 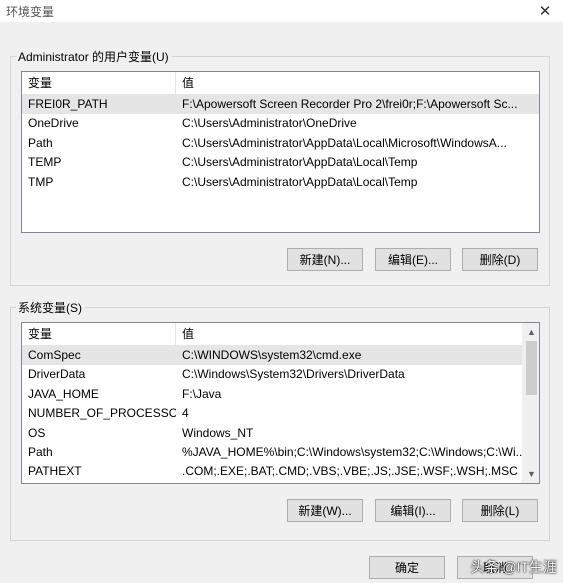 What do you see at coordinates (68, 104) in the screenshot?
I see `variable-name-cell: FREI0R_PATH` at bounding box center [68, 104].